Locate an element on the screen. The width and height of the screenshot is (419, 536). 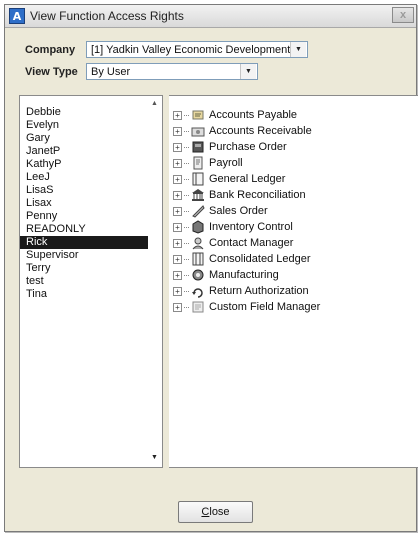
close-button: Close is located at coordinates (215, 512).